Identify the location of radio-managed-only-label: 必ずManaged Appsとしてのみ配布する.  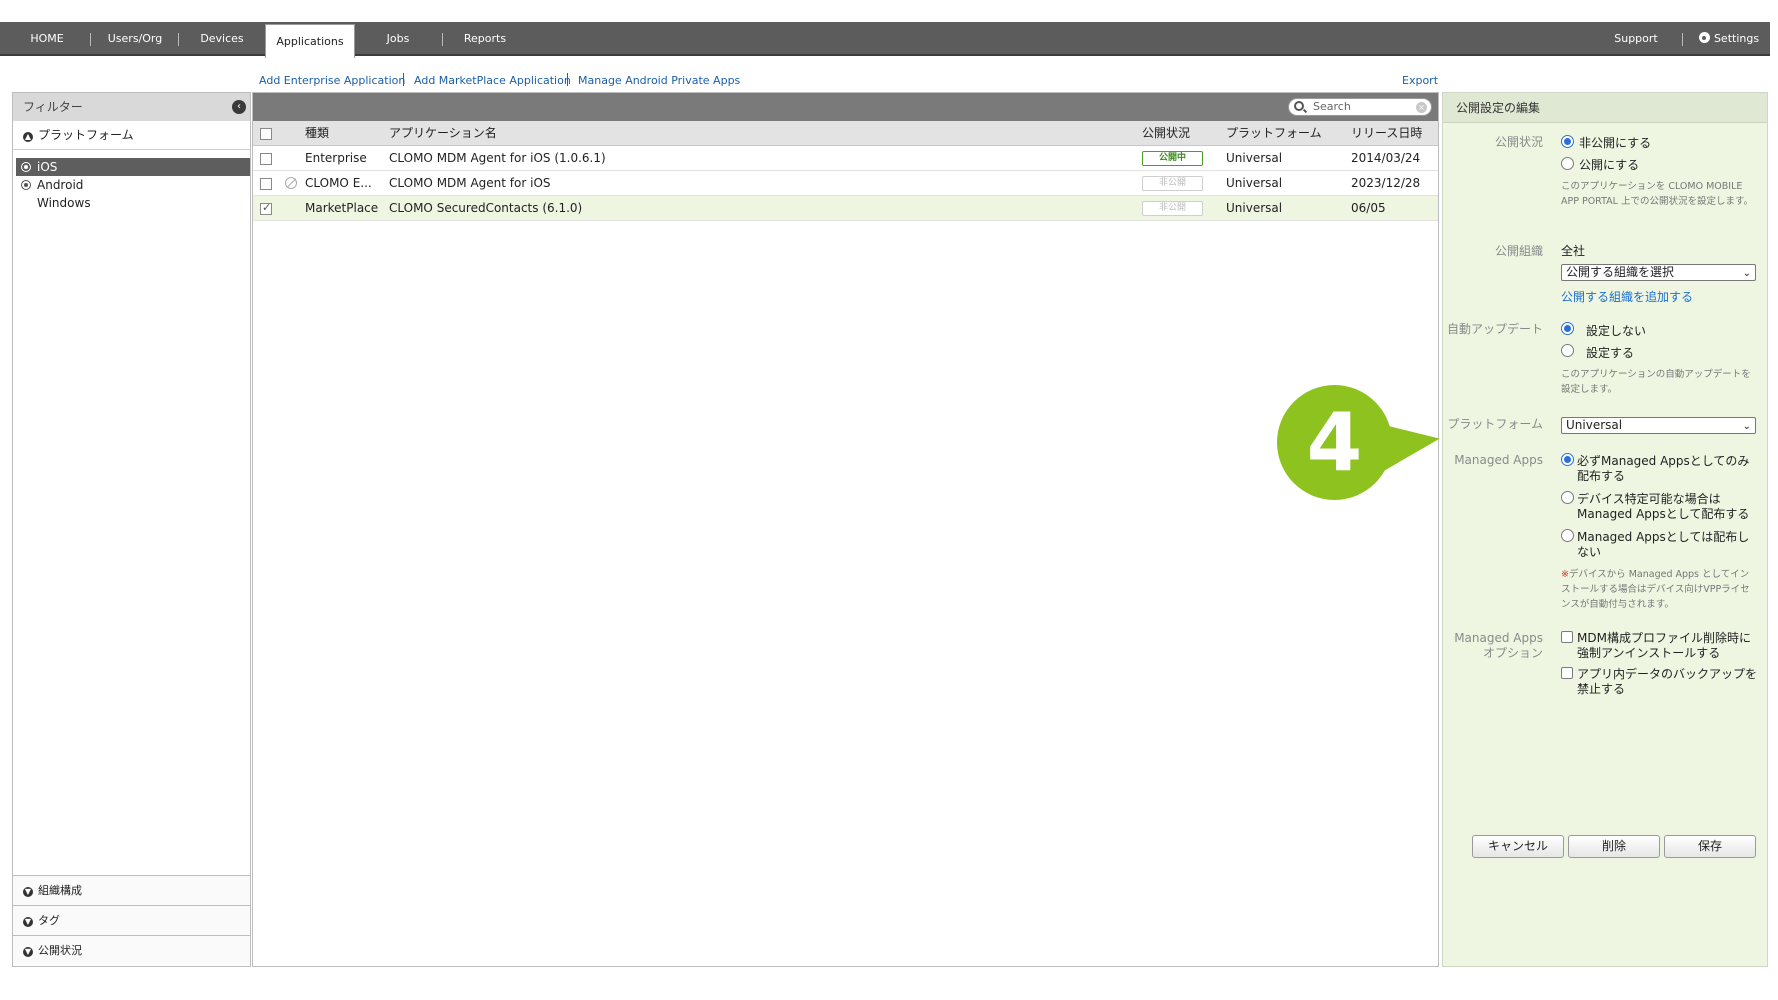
(1663, 468).